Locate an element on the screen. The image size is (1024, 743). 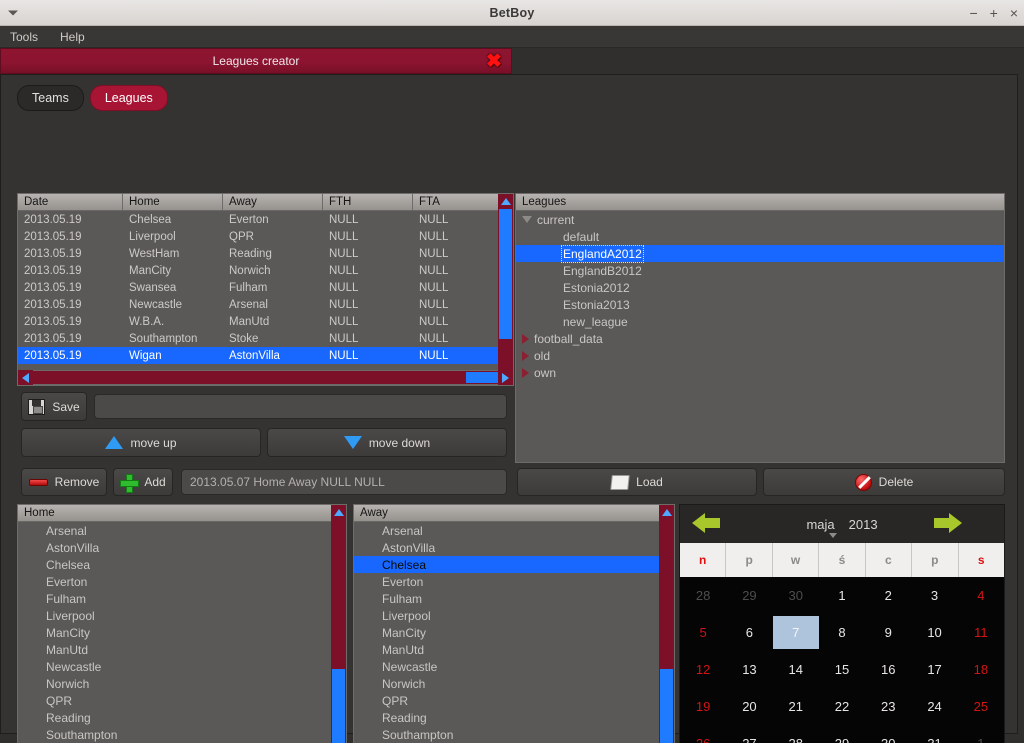
matches-vscroll-track is located at coordinates (505, 289).